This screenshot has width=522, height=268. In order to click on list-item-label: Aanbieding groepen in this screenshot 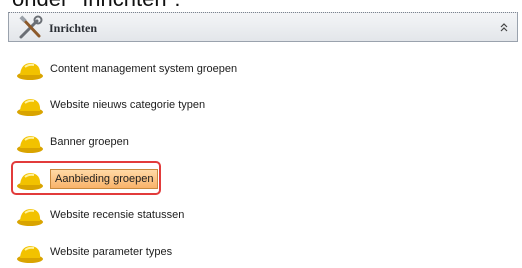, I will do `click(104, 179)`.